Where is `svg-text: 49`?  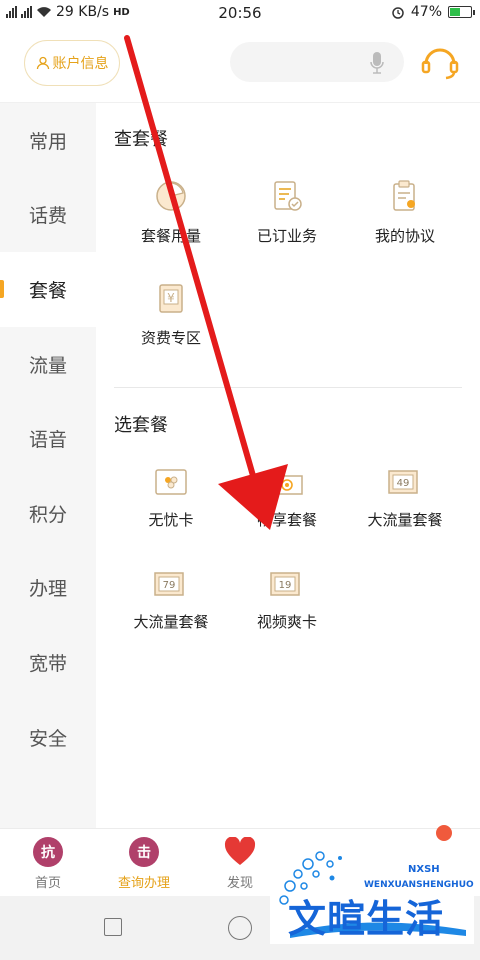 svg-text: 49 is located at coordinates (403, 483).